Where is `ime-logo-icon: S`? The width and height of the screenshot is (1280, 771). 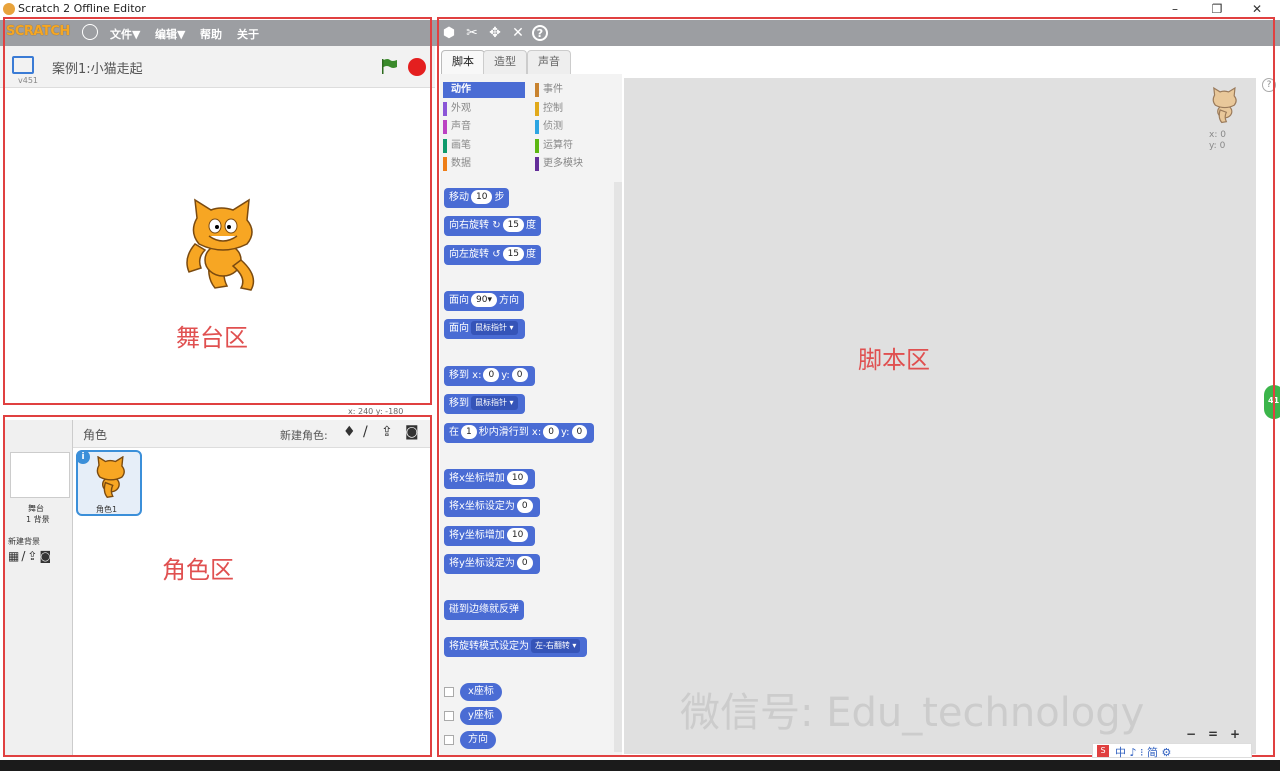 ime-logo-icon: S is located at coordinates (1103, 751).